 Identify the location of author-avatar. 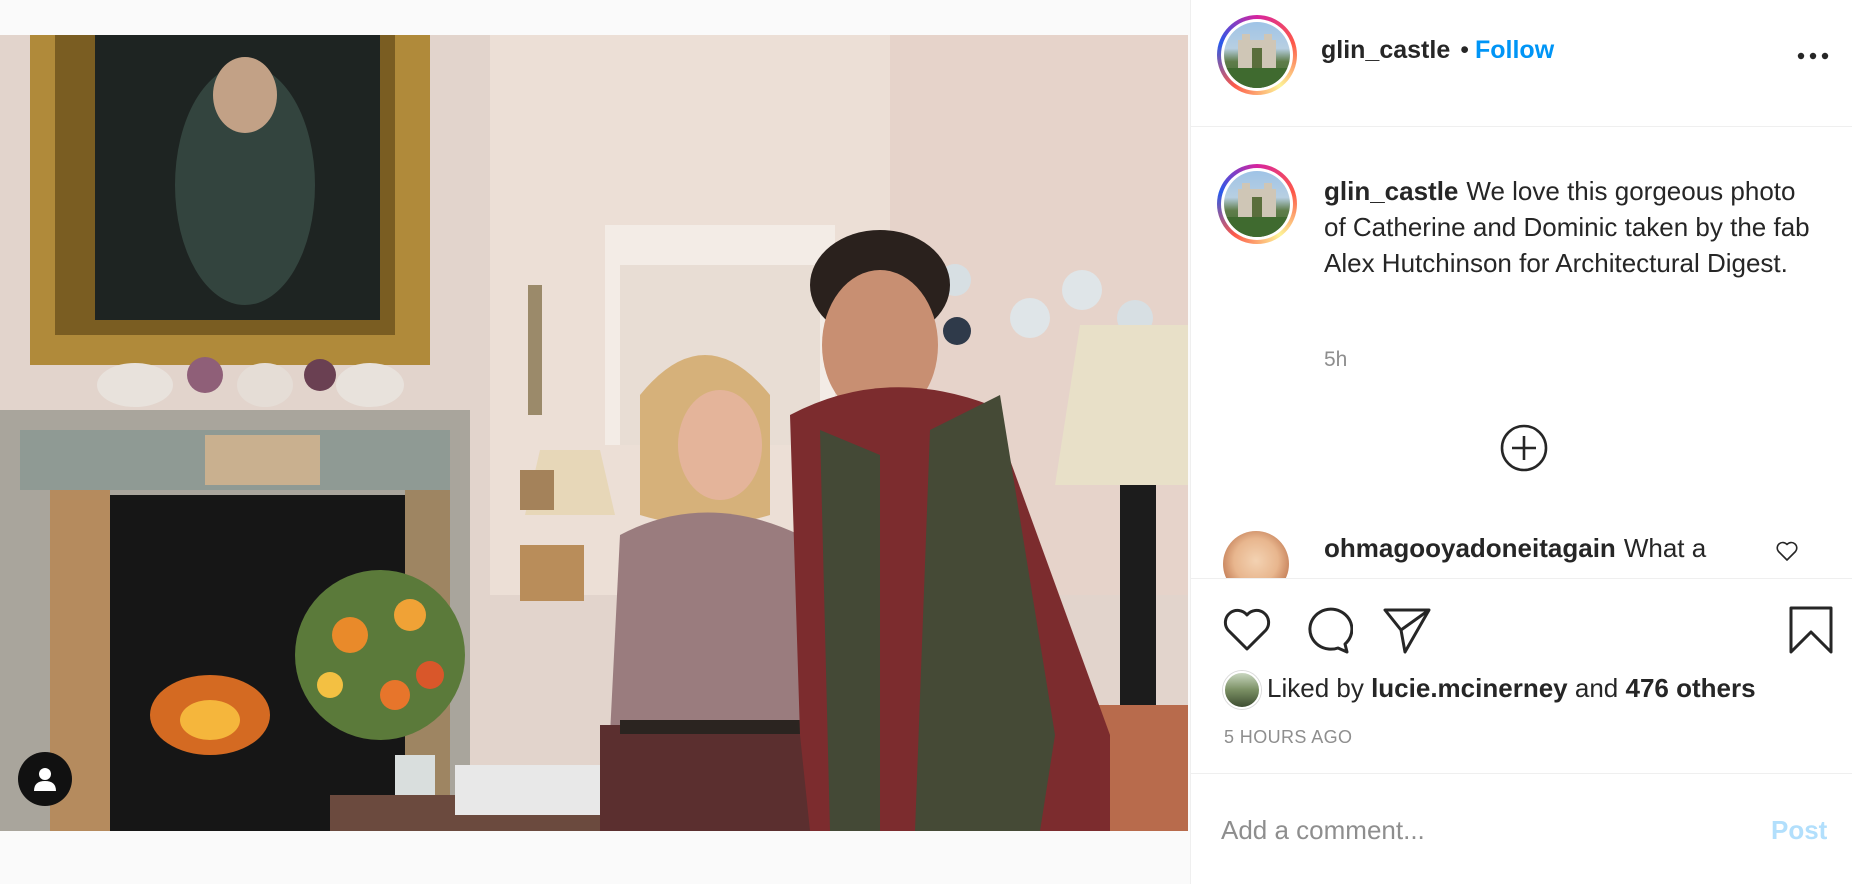
(1257, 55).